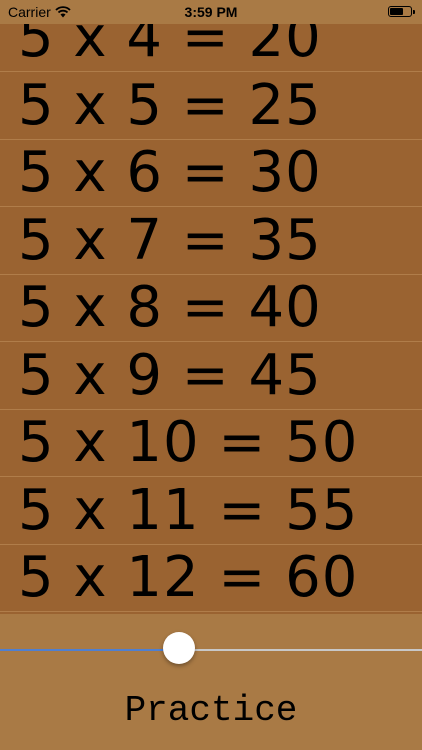 The image size is (422, 750). What do you see at coordinates (300, 650) in the screenshot?
I see `slider-max-track` at bounding box center [300, 650].